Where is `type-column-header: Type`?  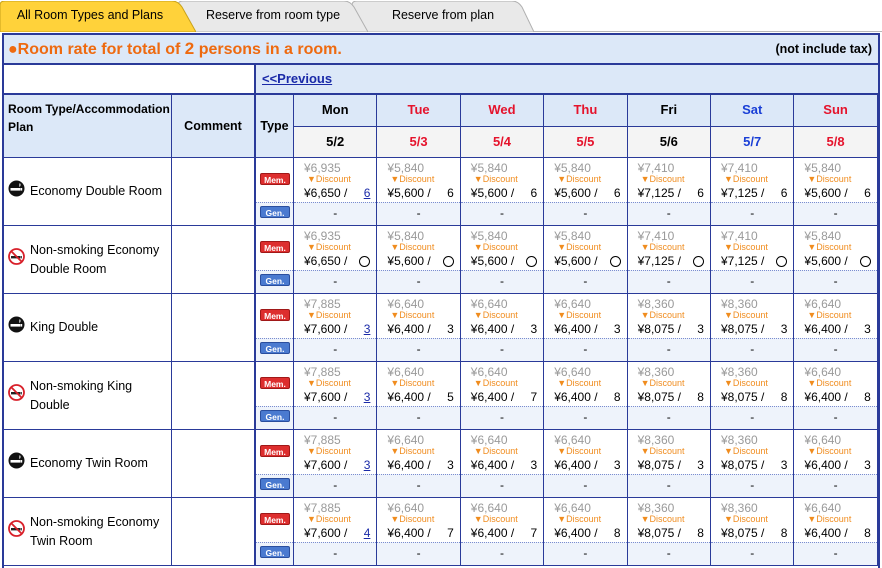
type-column-header: Type is located at coordinates (275, 126).